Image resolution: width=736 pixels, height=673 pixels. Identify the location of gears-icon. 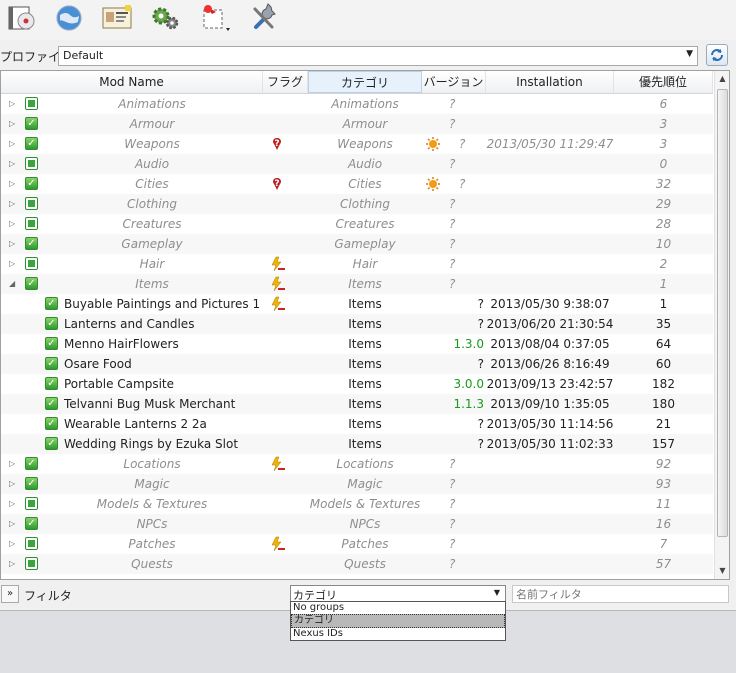
(165, 18).